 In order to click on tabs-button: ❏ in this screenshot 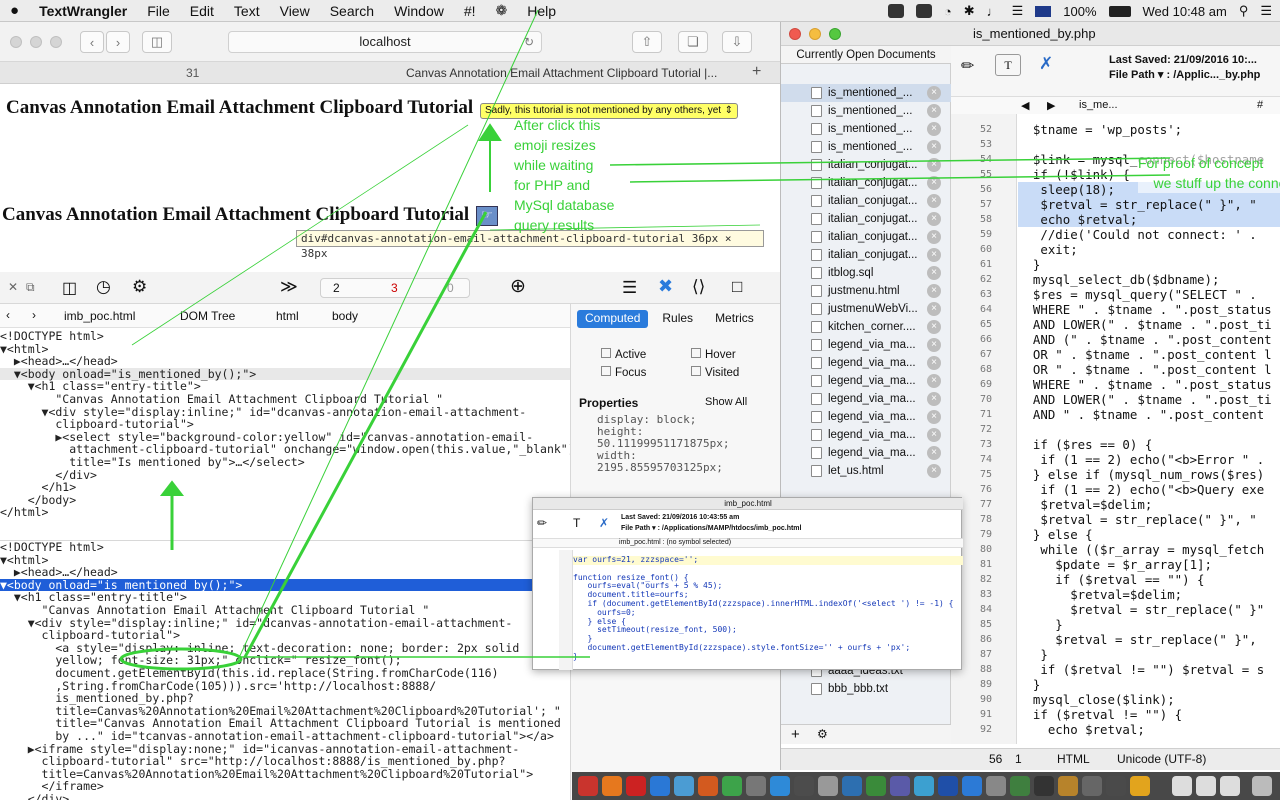, I will do `click(693, 42)`.